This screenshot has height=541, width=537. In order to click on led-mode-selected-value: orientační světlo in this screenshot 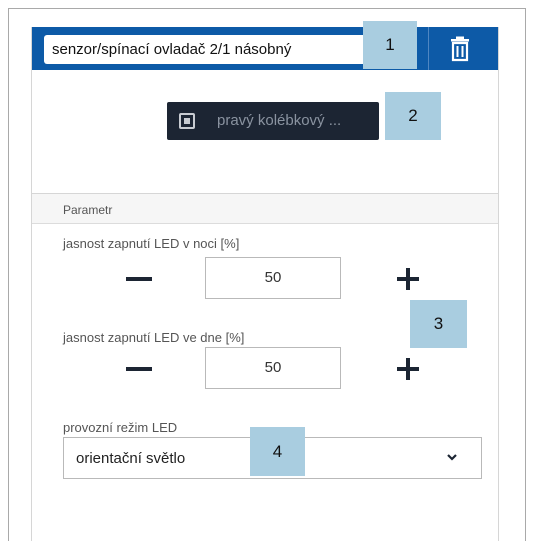, I will do `click(131, 458)`.